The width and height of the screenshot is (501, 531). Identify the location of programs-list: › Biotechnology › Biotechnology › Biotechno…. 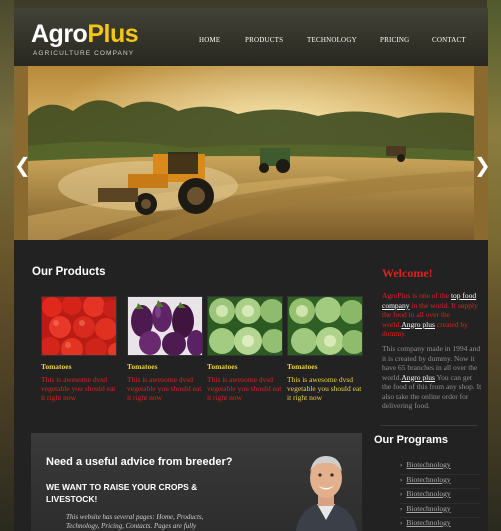
(440, 495).